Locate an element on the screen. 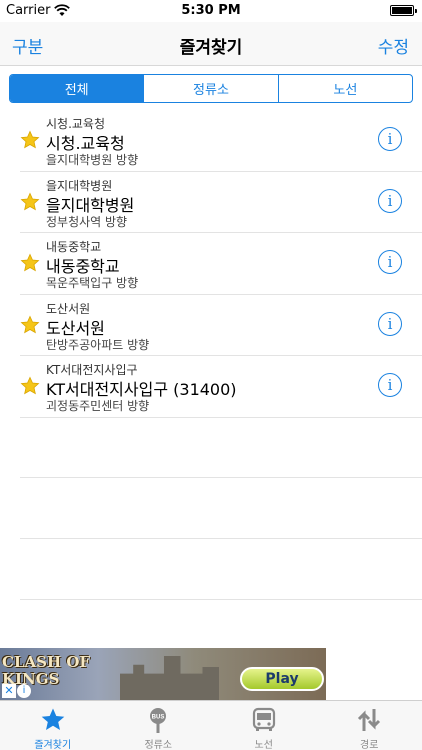 The width and height of the screenshot is (422, 750). bus-stop-icon: BUS is located at coordinates (158, 720).